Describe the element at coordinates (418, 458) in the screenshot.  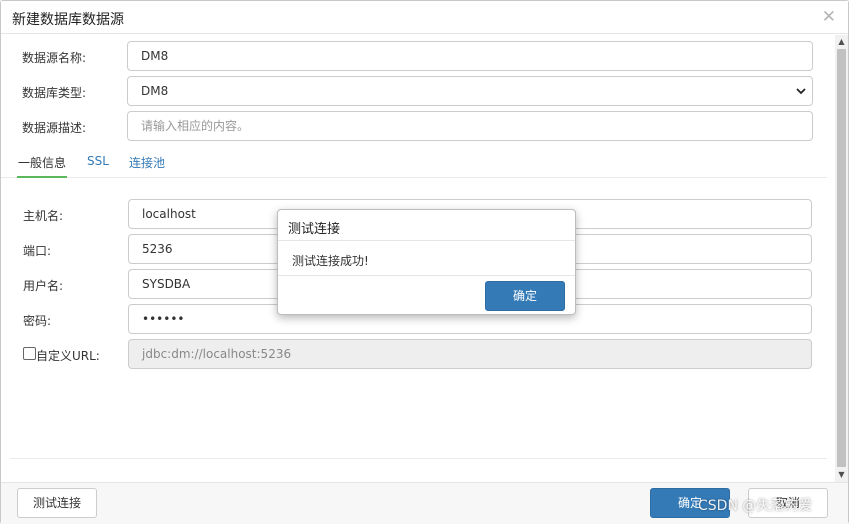
I see `footer-divider` at that location.